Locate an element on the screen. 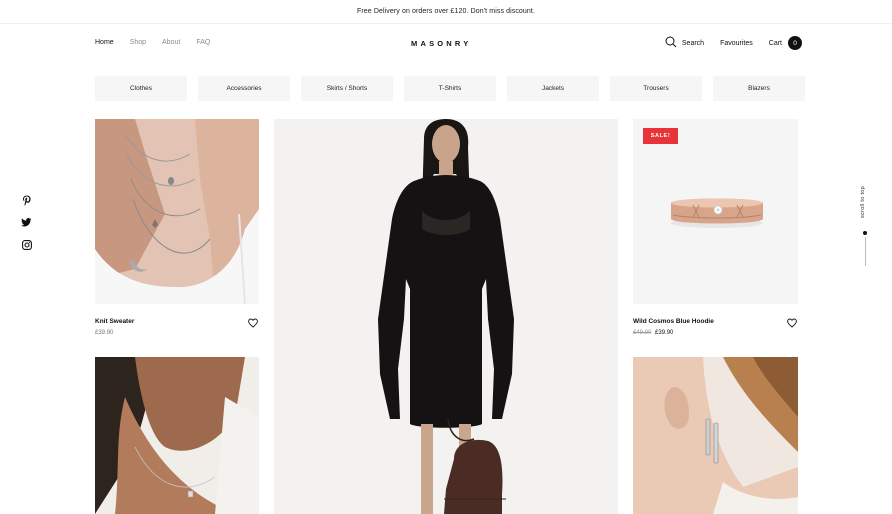 This screenshot has height=514, width=892. nav-item-shop: Shop is located at coordinates (138, 42).